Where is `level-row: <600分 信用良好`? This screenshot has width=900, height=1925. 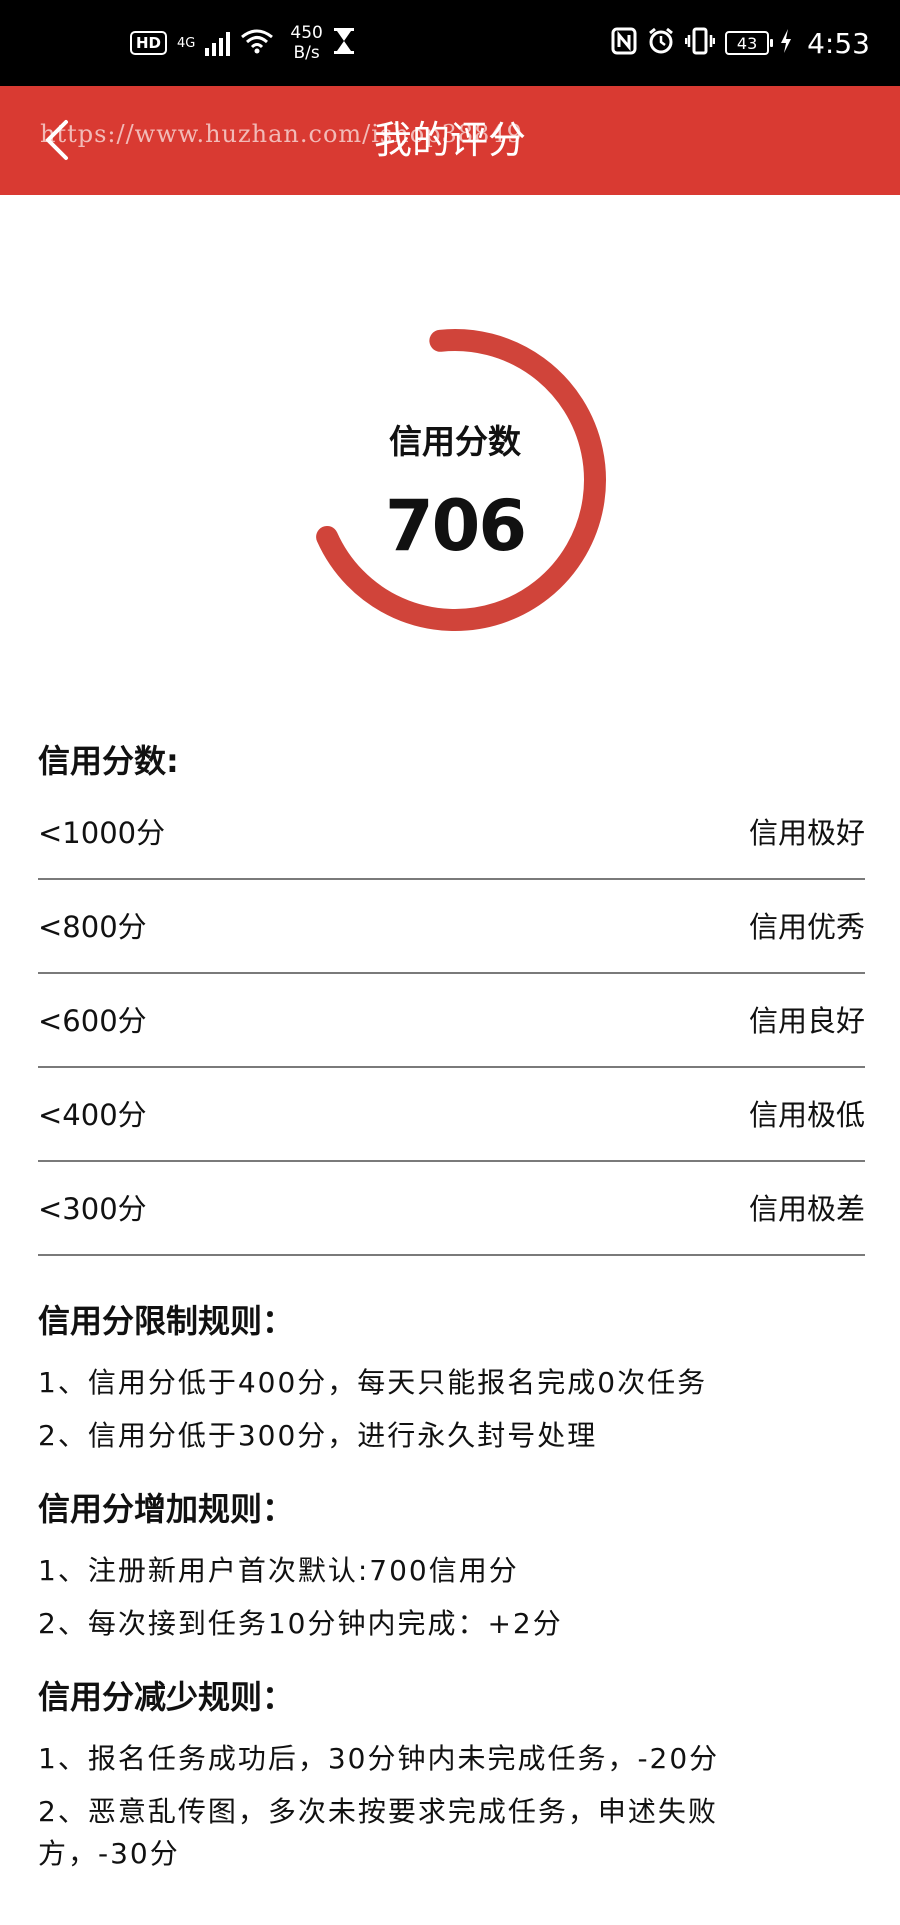
level-row: <600分 信用良好 is located at coordinates (451, 1021).